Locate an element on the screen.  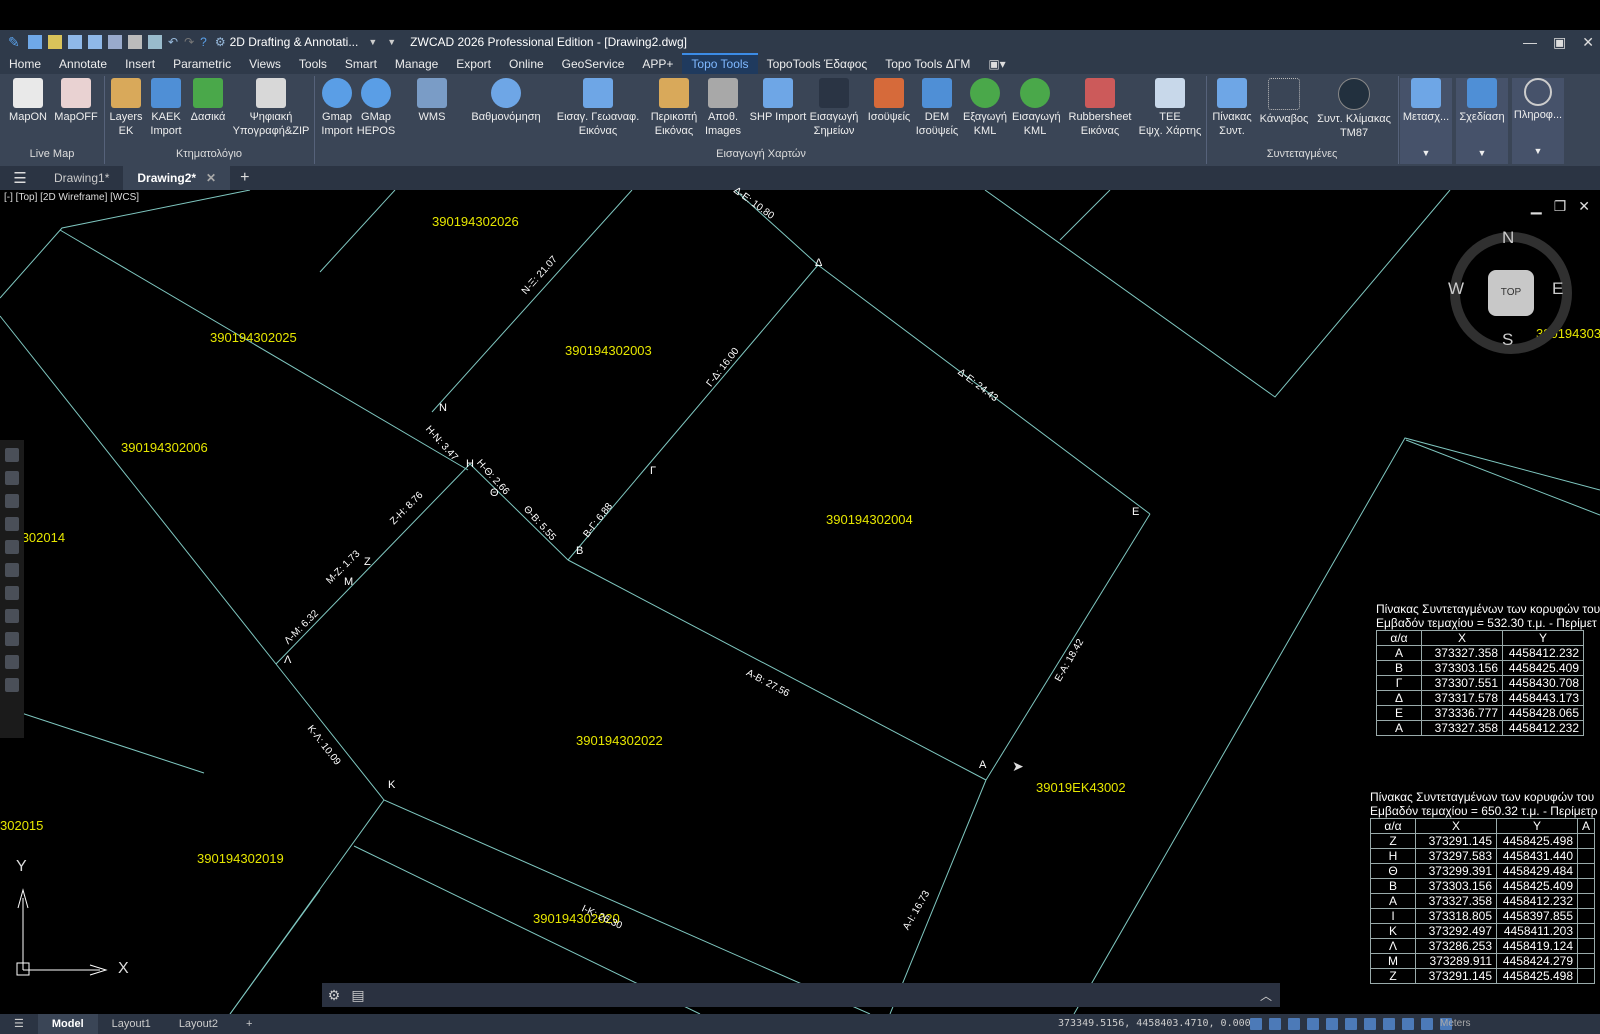
import-points-button: Εισαγωγή Σημείων is located at coordinates (834, 108).